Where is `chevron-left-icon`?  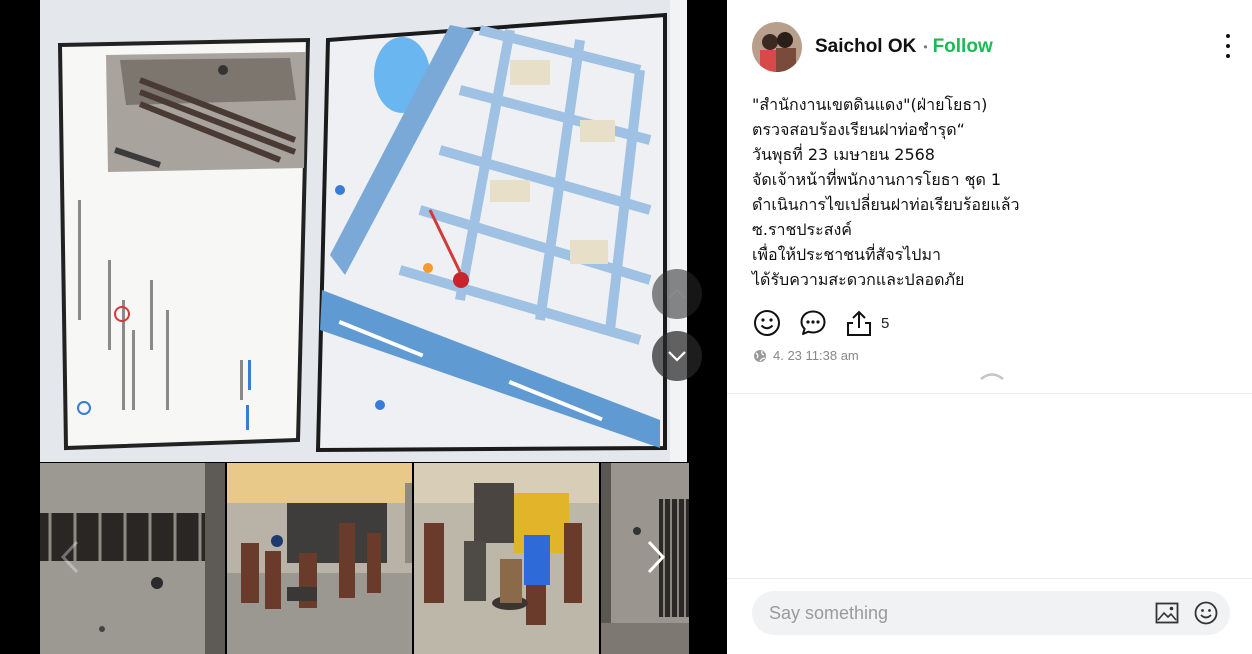
chevron-left-icon is located at coordinates (70, 557).